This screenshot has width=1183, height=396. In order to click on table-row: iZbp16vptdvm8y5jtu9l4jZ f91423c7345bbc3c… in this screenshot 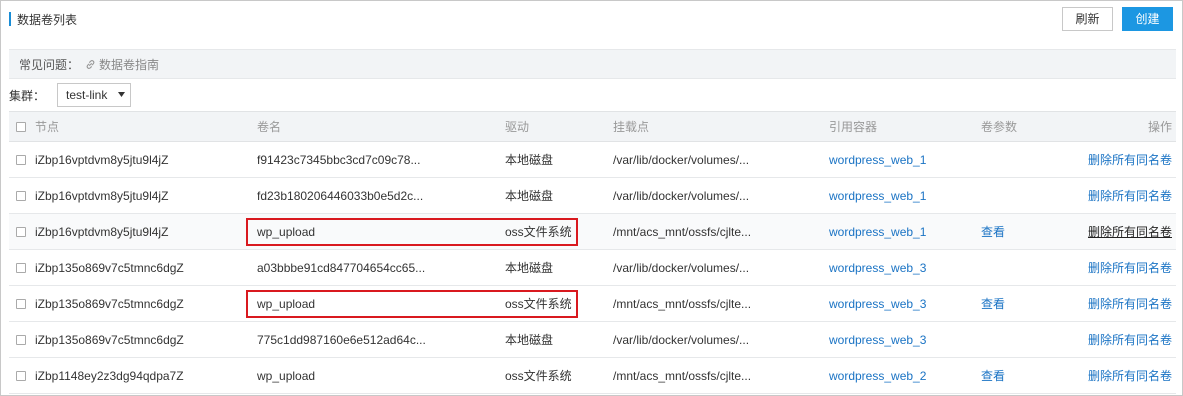, I will do `click(592, 159)`.